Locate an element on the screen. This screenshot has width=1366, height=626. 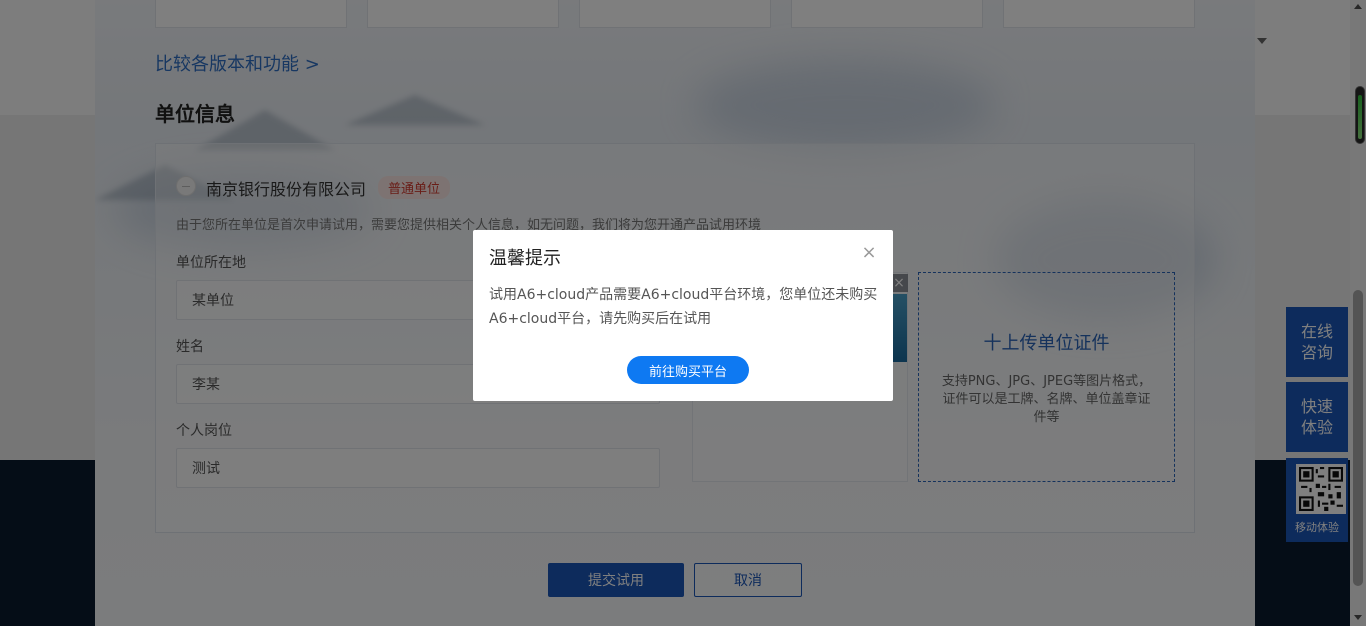
modal-title: 温馨提示 is located at coordinates (525, 258).